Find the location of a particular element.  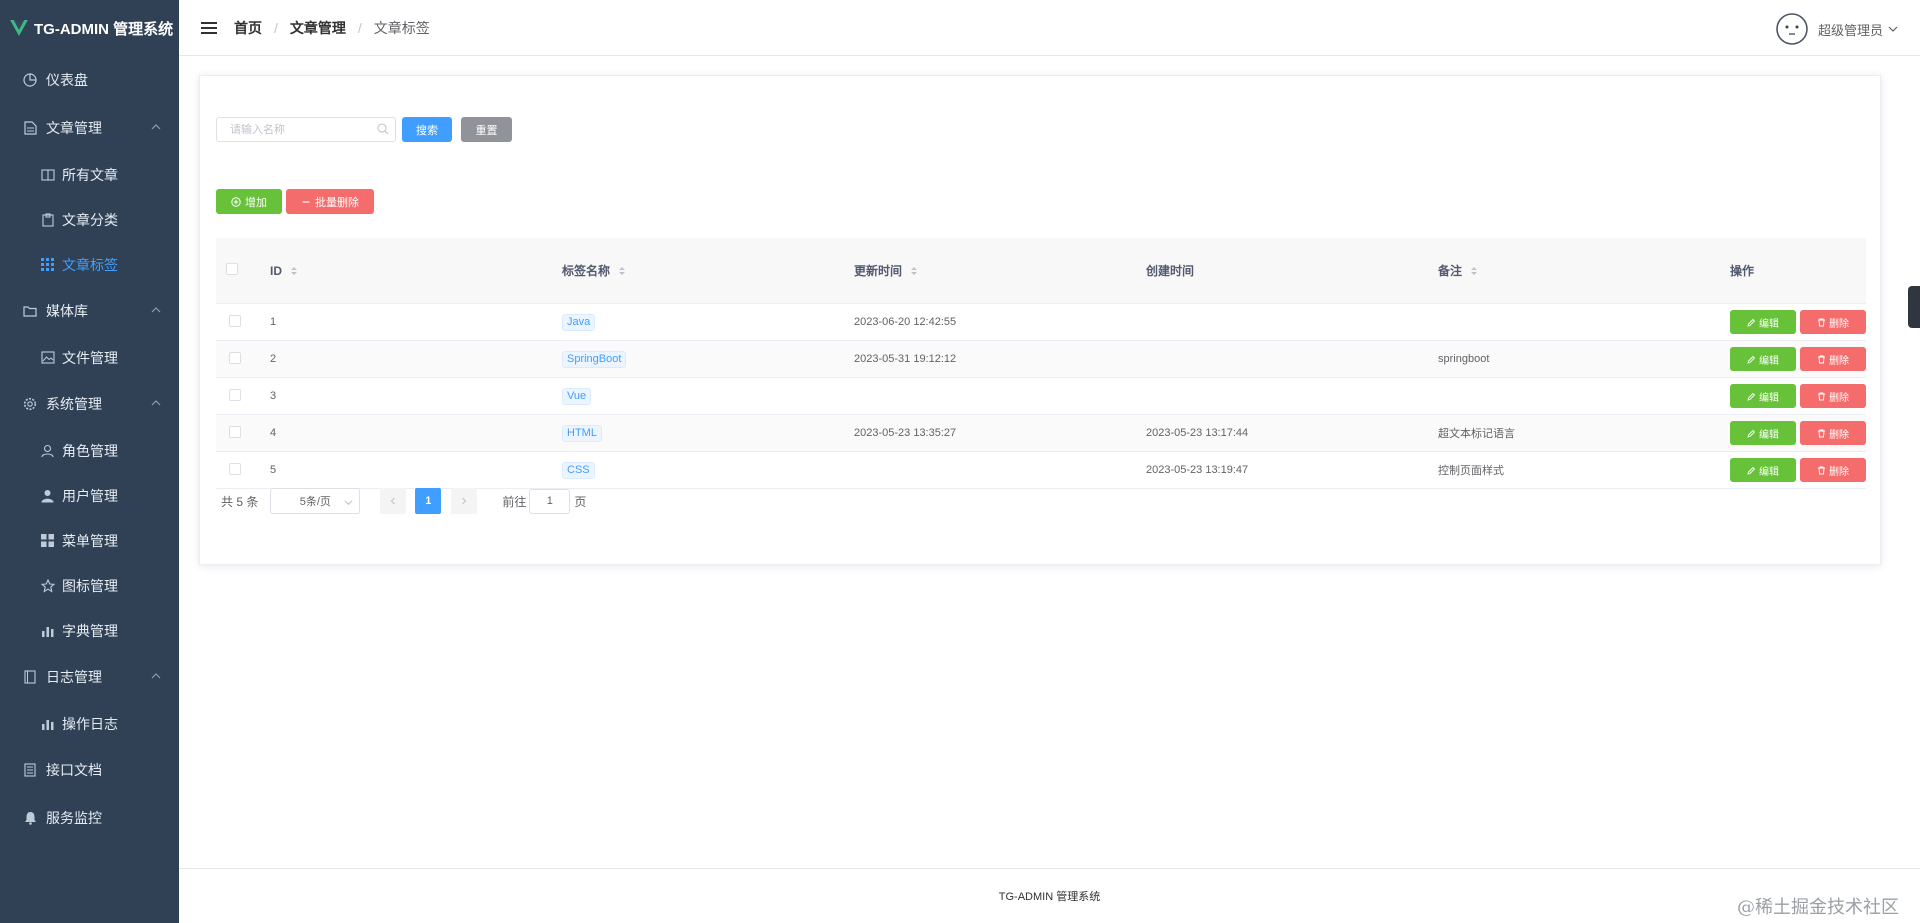

tag-name-badge: HTML is located at coordinates (582, 433).